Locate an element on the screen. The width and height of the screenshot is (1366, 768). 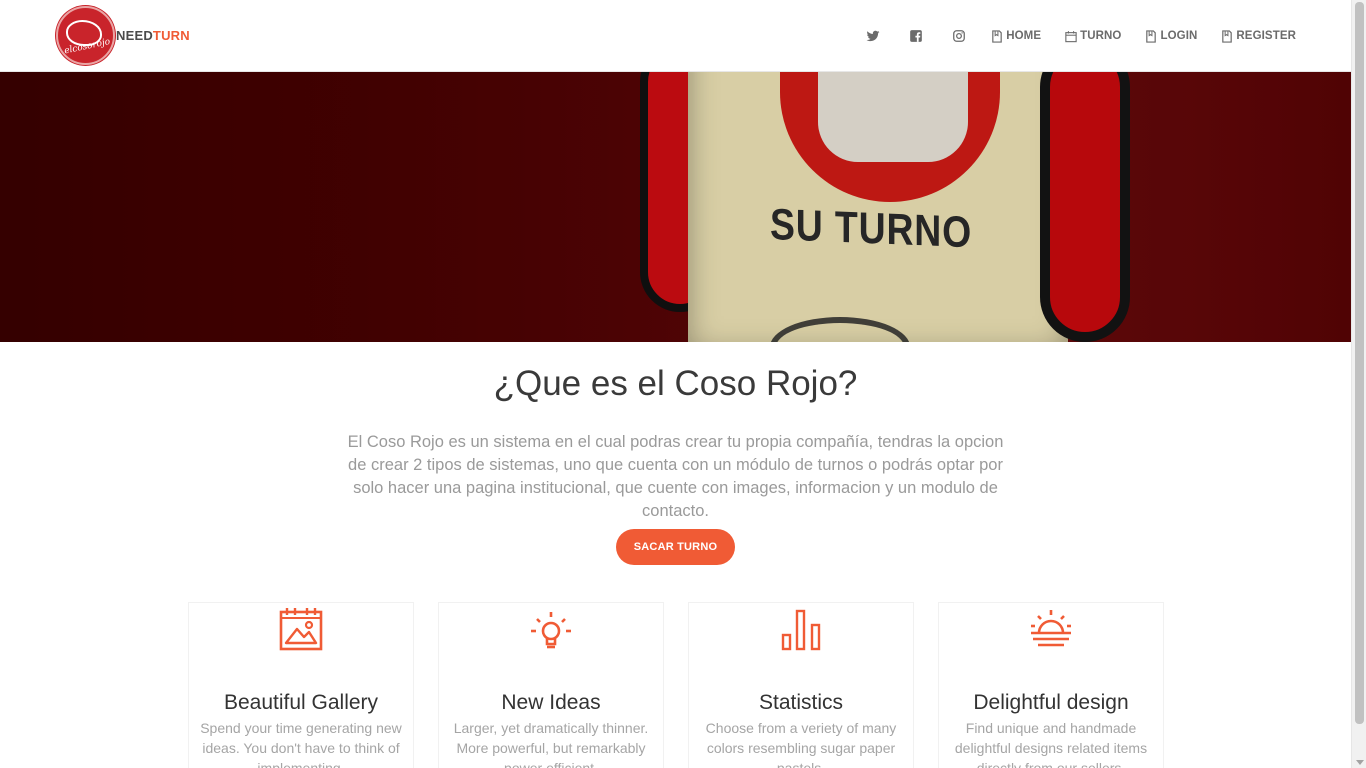
about-title: ¿Que es el Coso Rojo? is located at coordinates (675, 383).